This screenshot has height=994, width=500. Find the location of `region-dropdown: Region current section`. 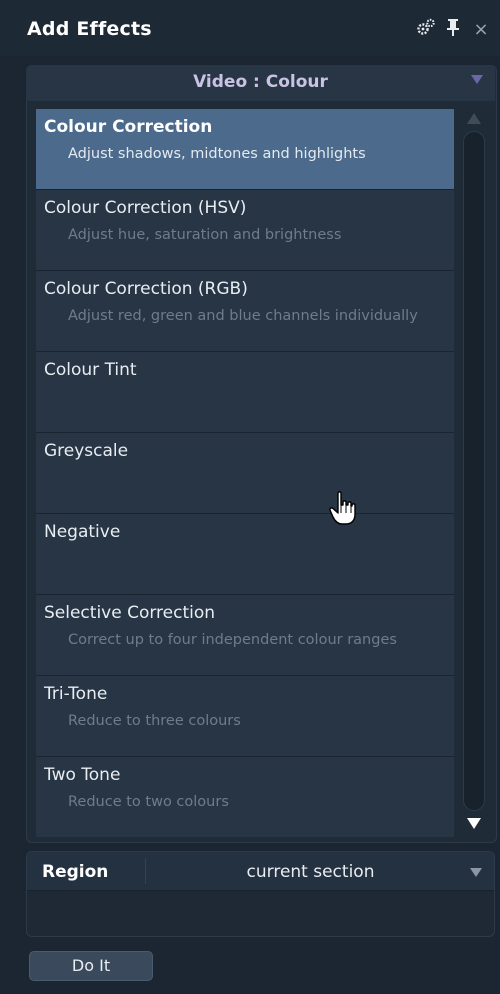

region-dropdown: Region current section is located at coordinates (260, 871).